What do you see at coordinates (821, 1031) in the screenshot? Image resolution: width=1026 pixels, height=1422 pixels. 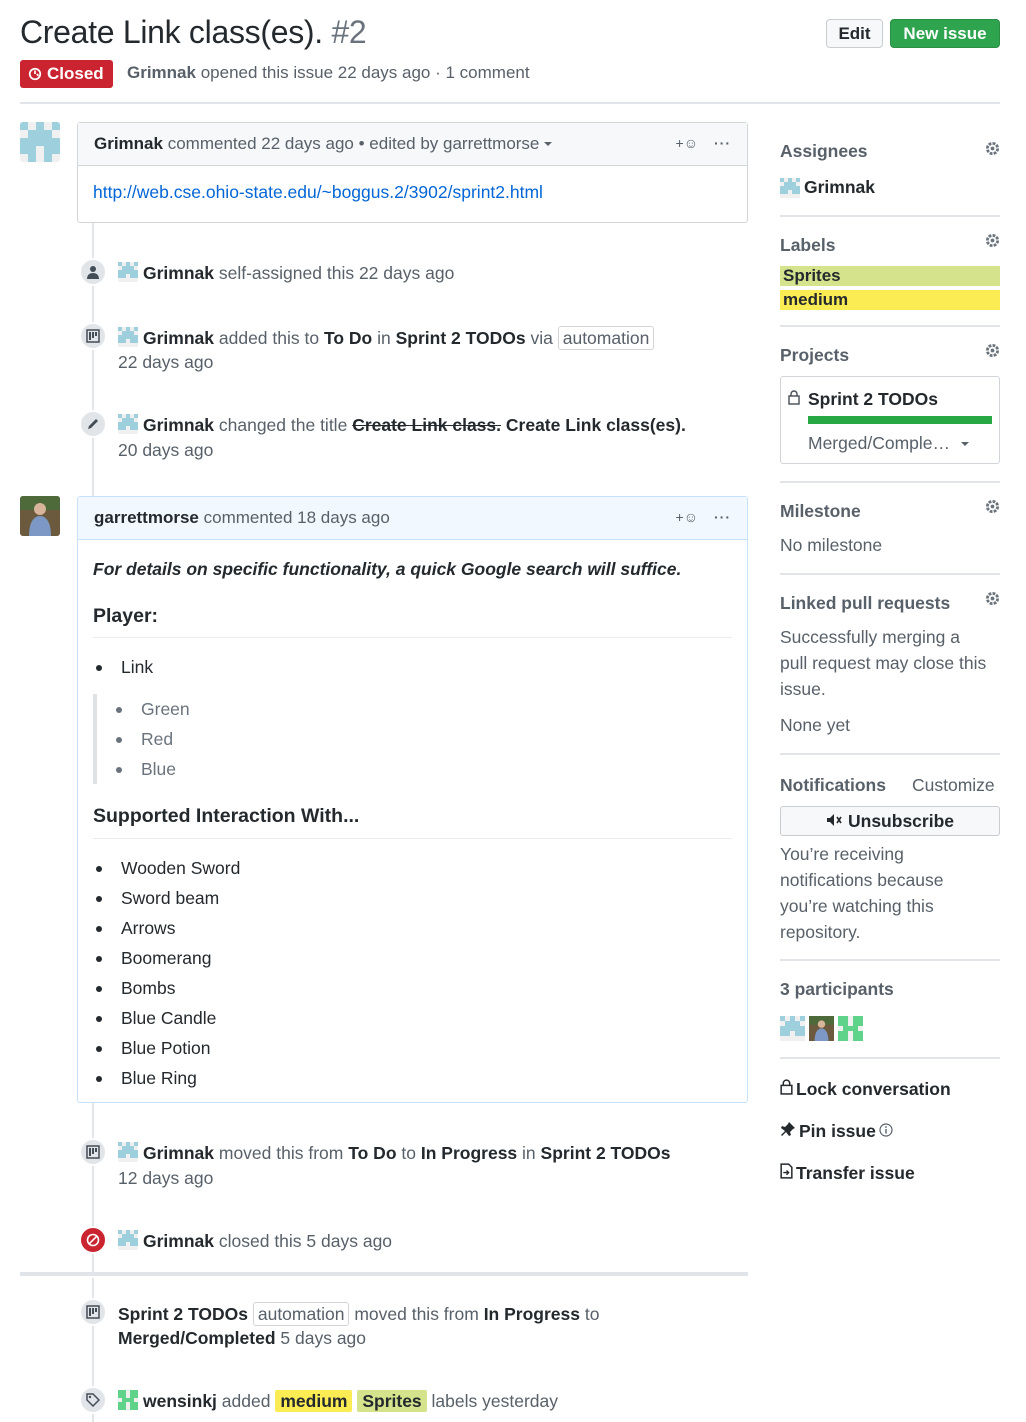 I see `participant-avatar-garrettmorse` at bounding box center [821, 1031].